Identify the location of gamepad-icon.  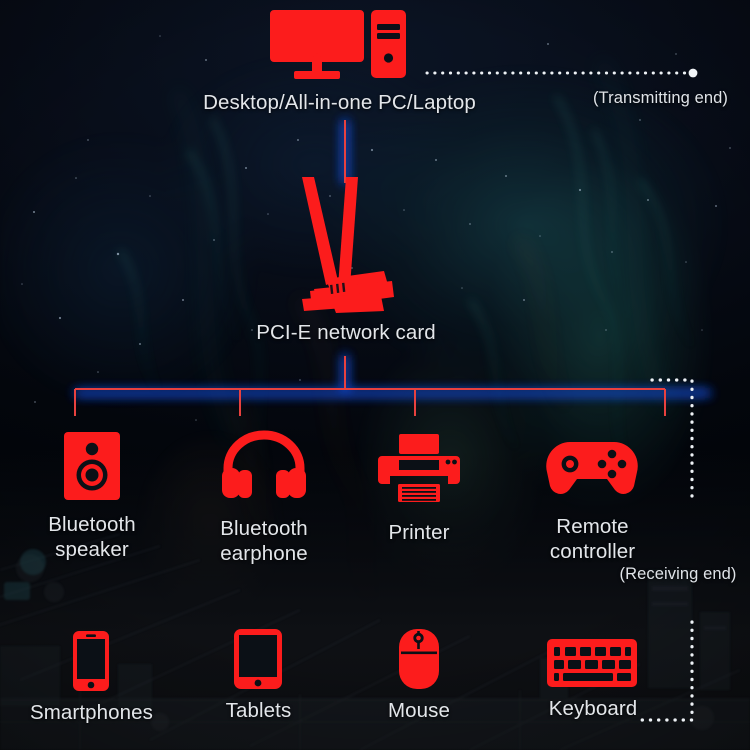
(592, 468).